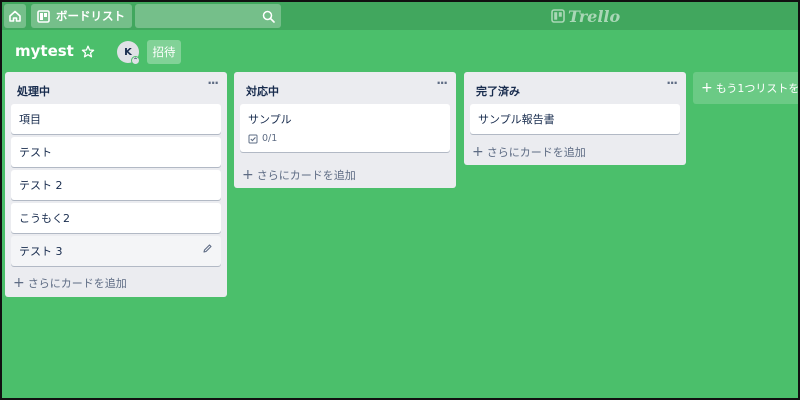  I want to click on card-title: こうもく2, so click(44, 218).